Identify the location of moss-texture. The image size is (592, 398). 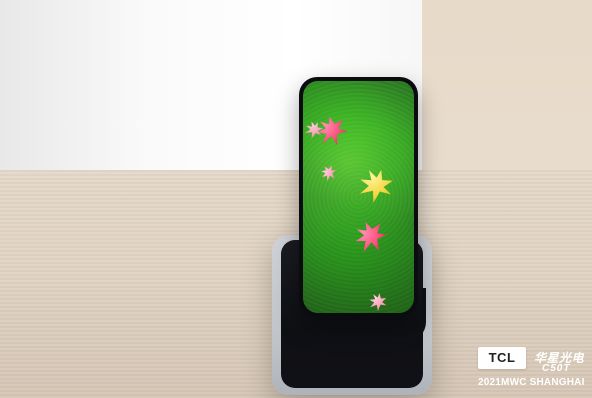
(358, 197).